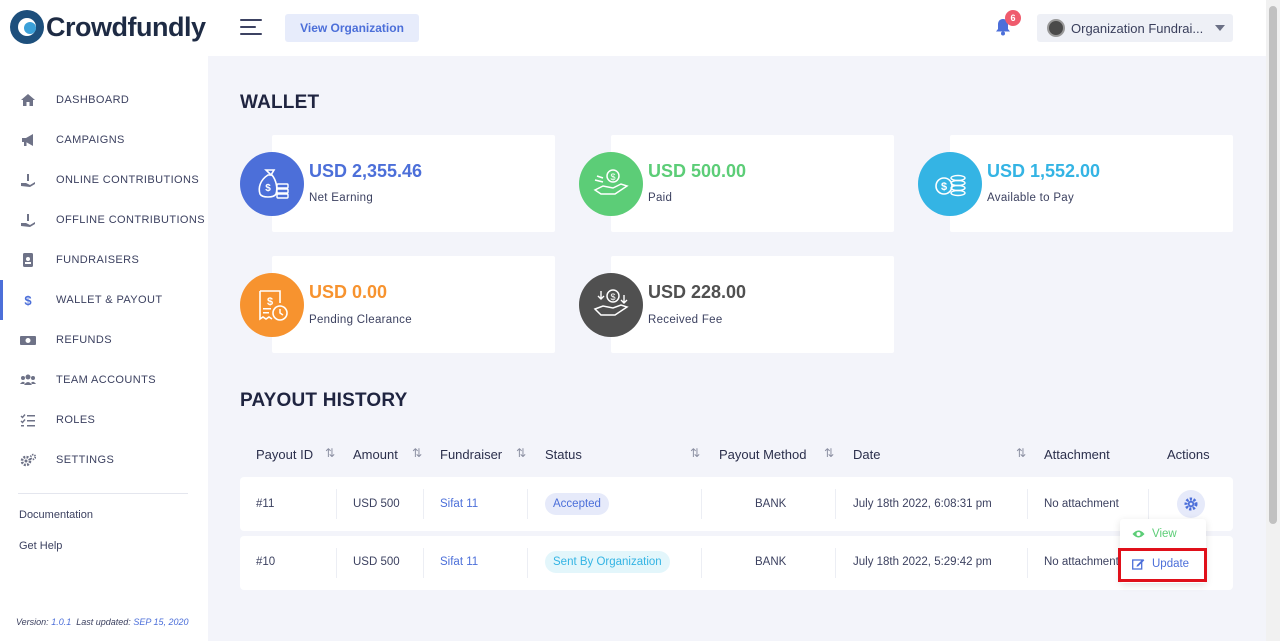 This screenshot has height=641, width=1280. I want to click on column-header-fundraiser: Fundraiser, so click(471, 454).